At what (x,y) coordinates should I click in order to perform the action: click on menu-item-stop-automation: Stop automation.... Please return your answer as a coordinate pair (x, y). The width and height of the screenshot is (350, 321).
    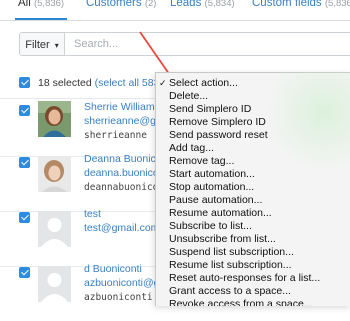
    Looking at the image, I should click on (253, 187).